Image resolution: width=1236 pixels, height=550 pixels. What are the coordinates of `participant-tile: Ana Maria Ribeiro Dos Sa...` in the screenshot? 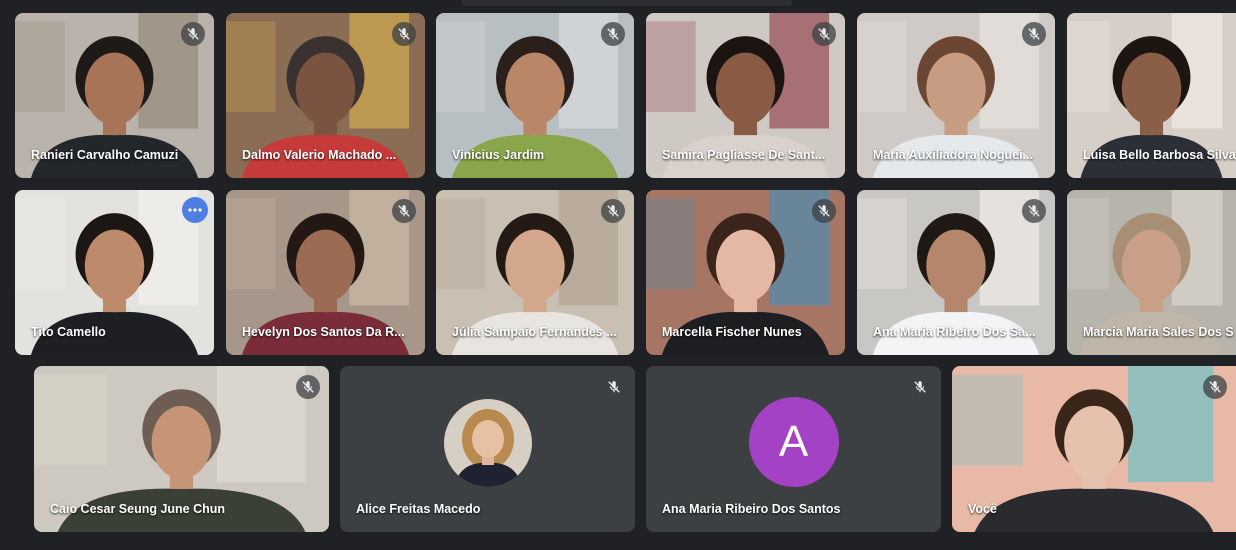 It's located at (956, 272).